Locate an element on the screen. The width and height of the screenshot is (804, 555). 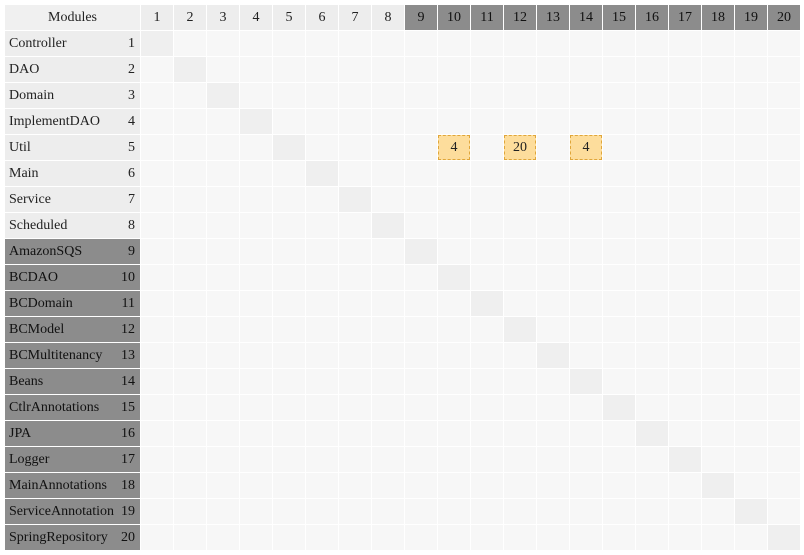
column-header-5: 5 is located at coordinates (289, 17).